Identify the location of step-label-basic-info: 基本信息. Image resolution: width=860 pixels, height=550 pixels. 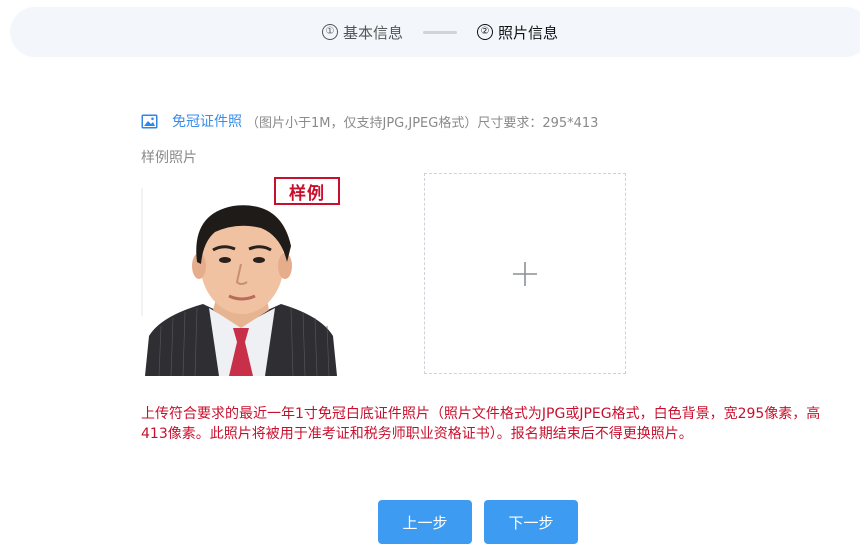
(372, 32).